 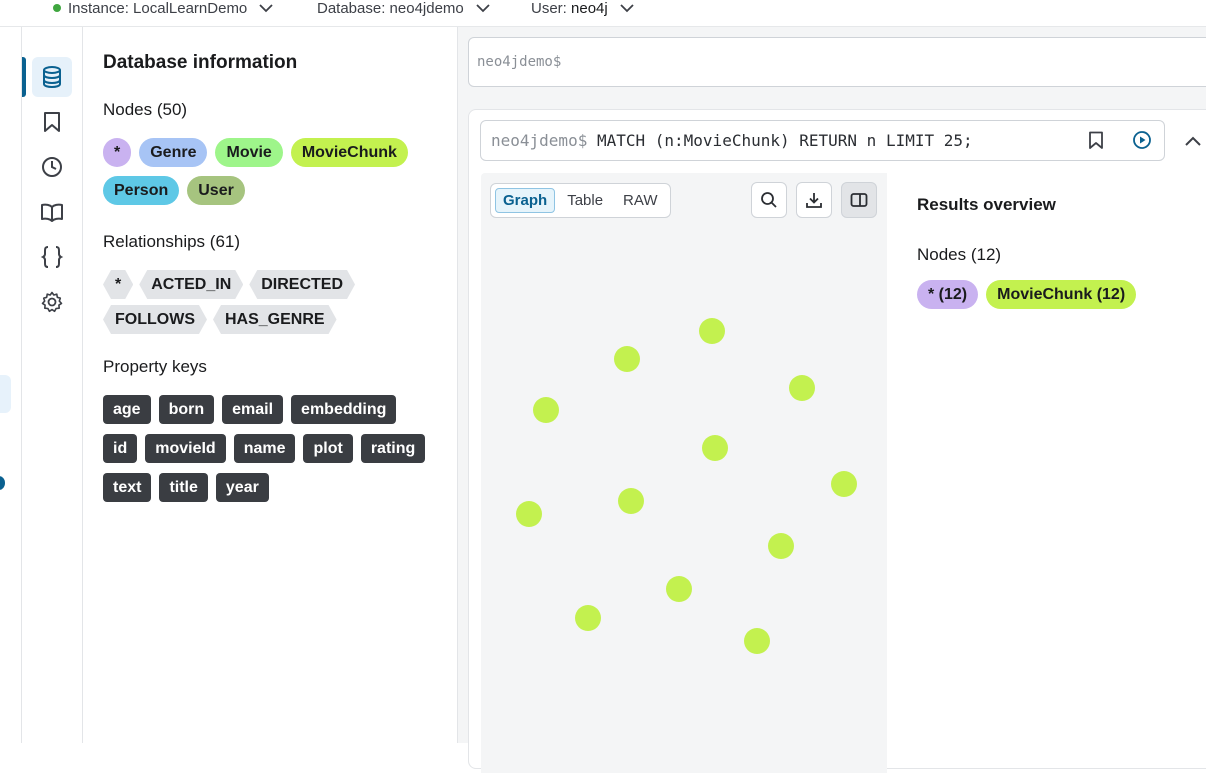 I want to click on collapse-result-button, so click(x=1192, y=141).